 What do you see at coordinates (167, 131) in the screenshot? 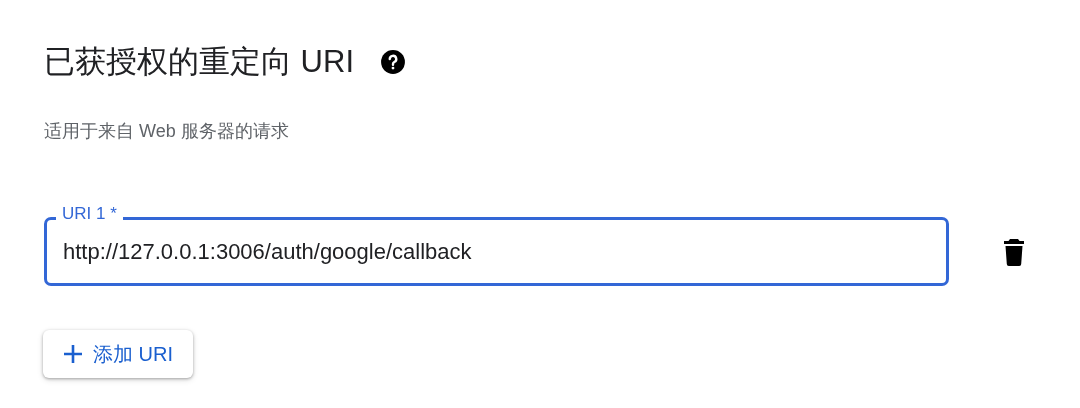
I see `description-text: 适用于来自 Web 服务器的请求` at bounding box center [167, 131].